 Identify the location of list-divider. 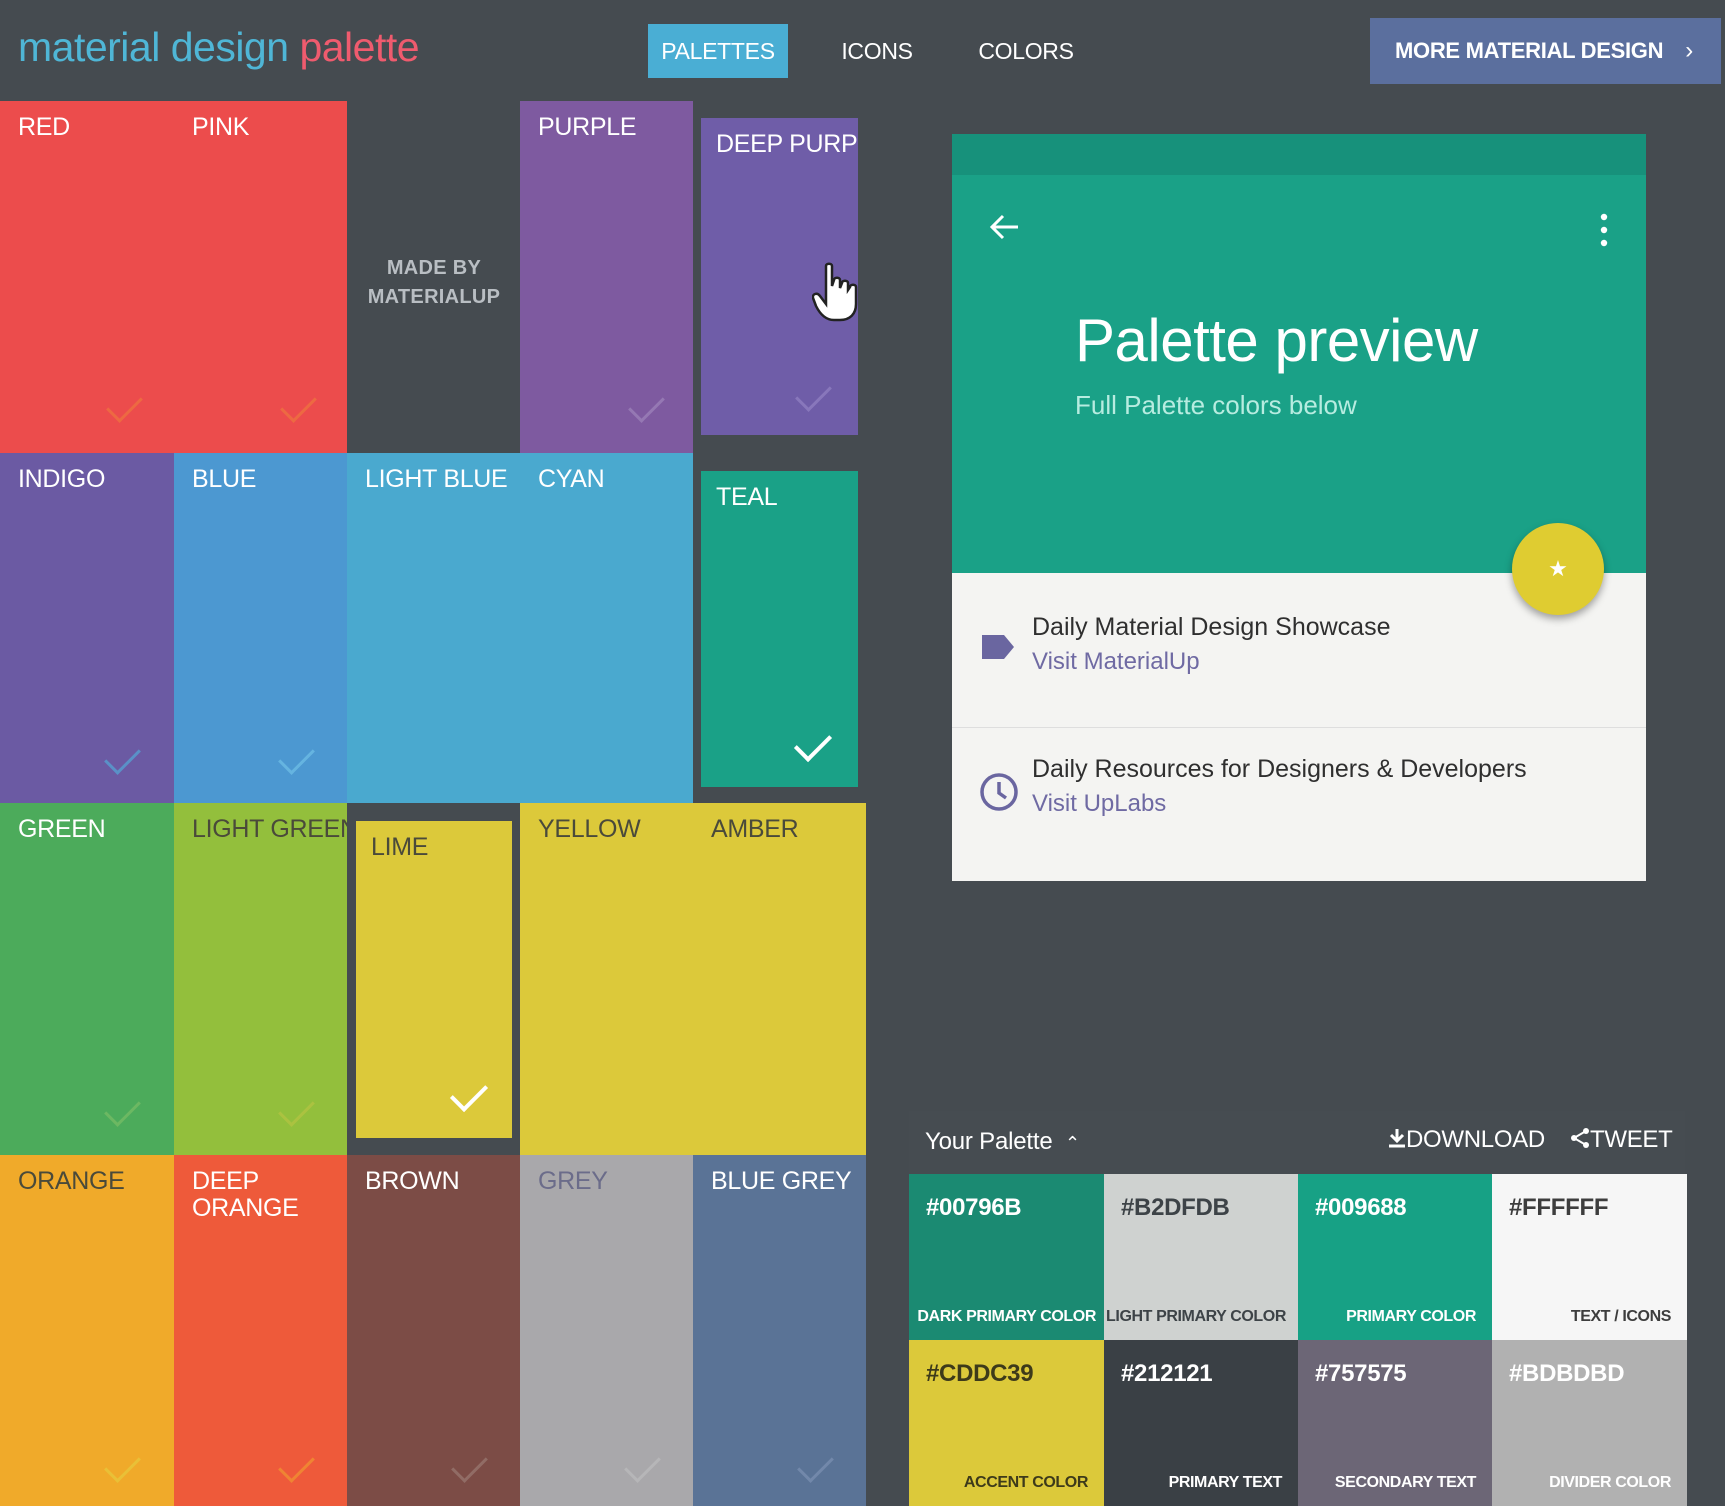
(1299, 727).